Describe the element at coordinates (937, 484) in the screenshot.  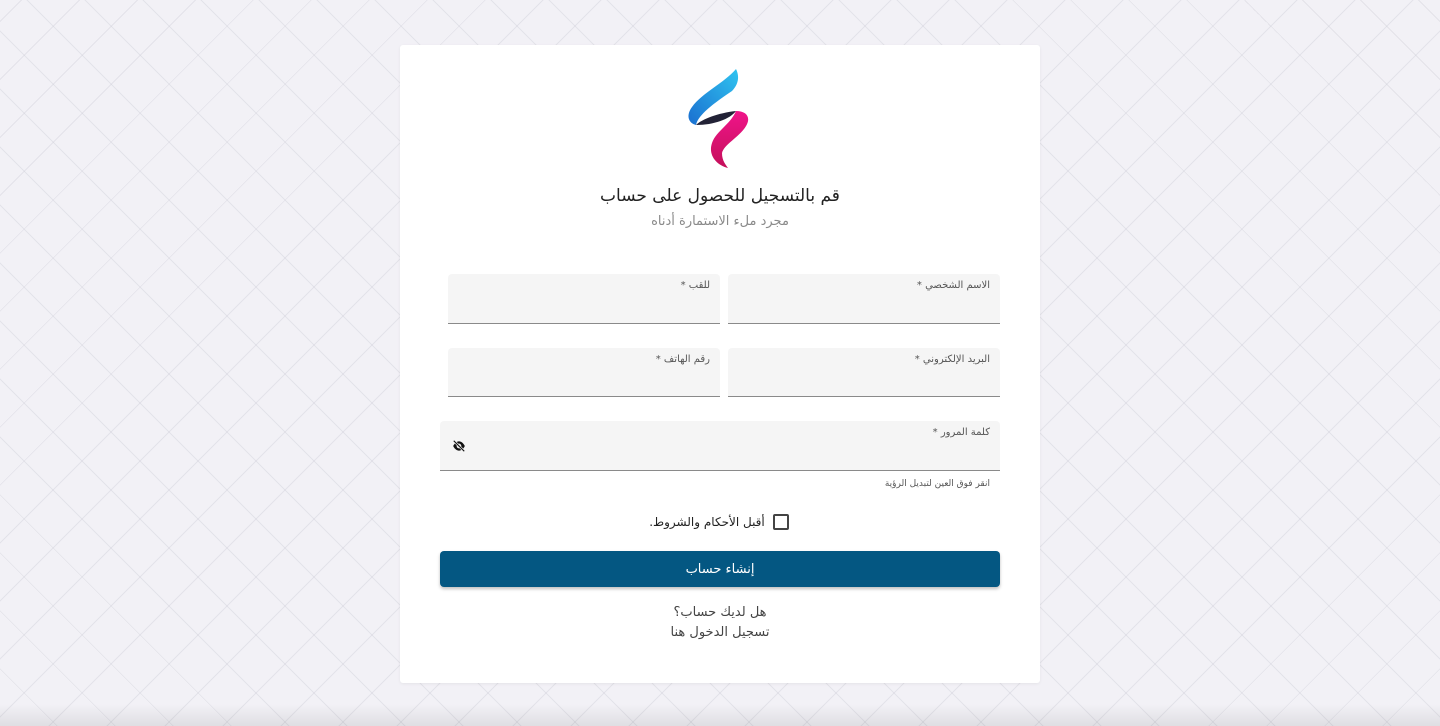
I see `password-hint: انقر فوق العين لتبديل الرؤية` at that location.